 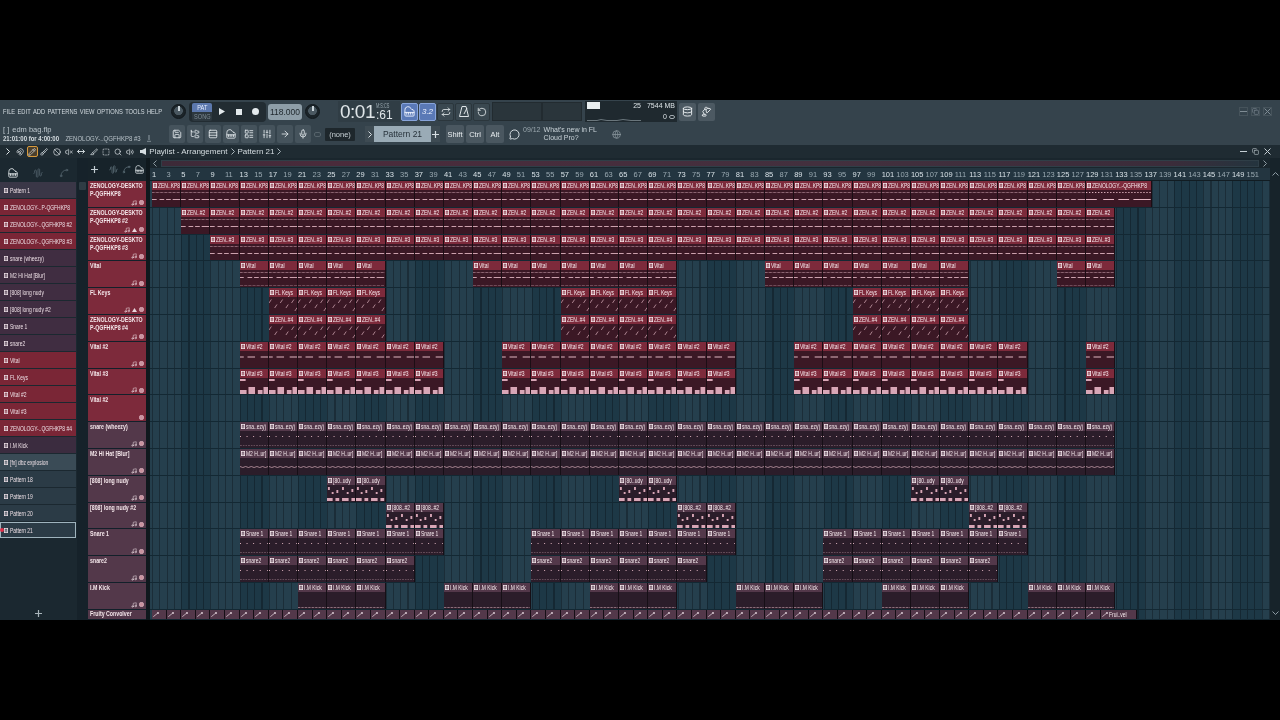 What do you see at coordinates (1265, 163) in the screenshot?
I see `scroll-right-button` at bounding box center [1265, 163].